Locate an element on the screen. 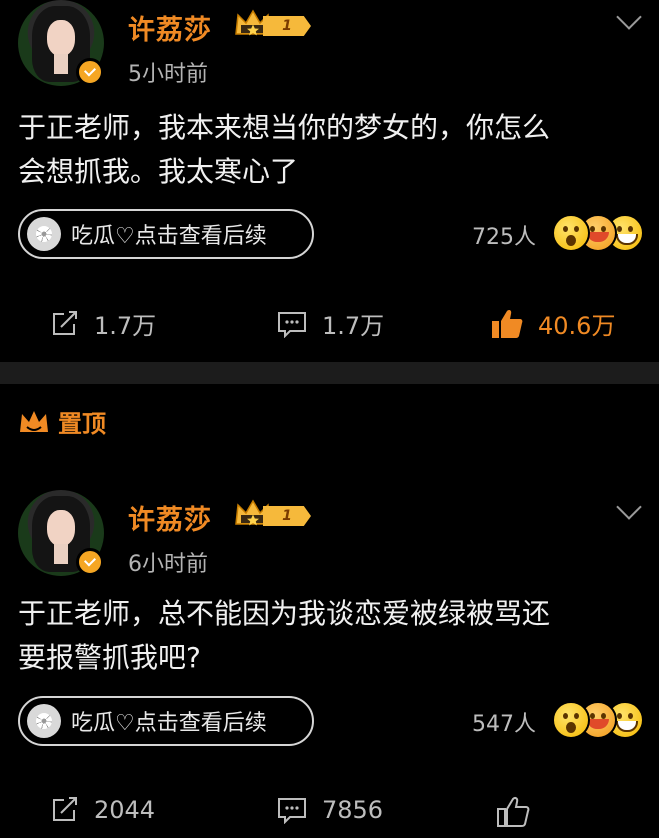 The image size is (659, 838). post-time: 6小时前 is located at coordinates (168, 564).